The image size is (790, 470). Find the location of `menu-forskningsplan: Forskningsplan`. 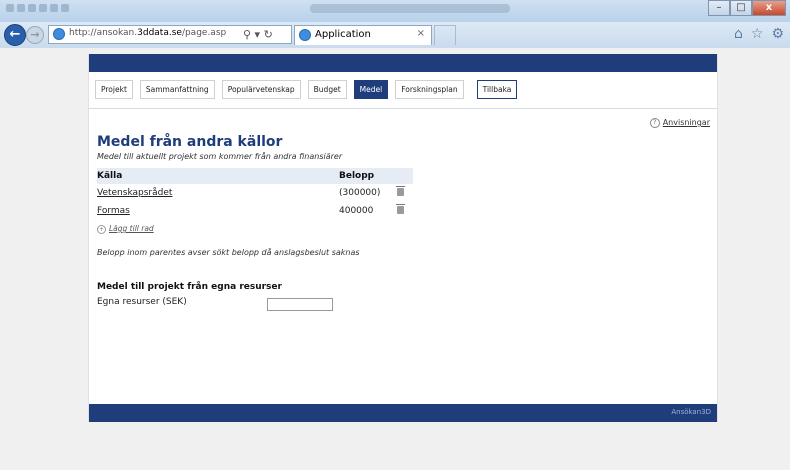

menu-forskningsplan: Forskningsplan is located at coordinates (429, 89).